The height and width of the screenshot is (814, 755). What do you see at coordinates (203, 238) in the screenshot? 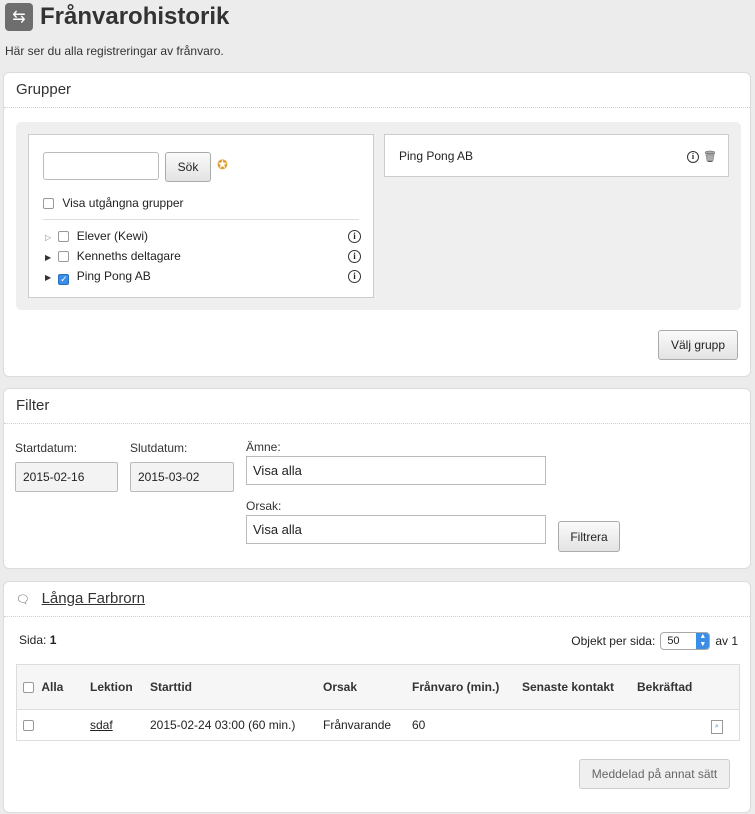
I see `tree-item: ▷ Elever (Kewi) i` at bounding box center [203, 238].